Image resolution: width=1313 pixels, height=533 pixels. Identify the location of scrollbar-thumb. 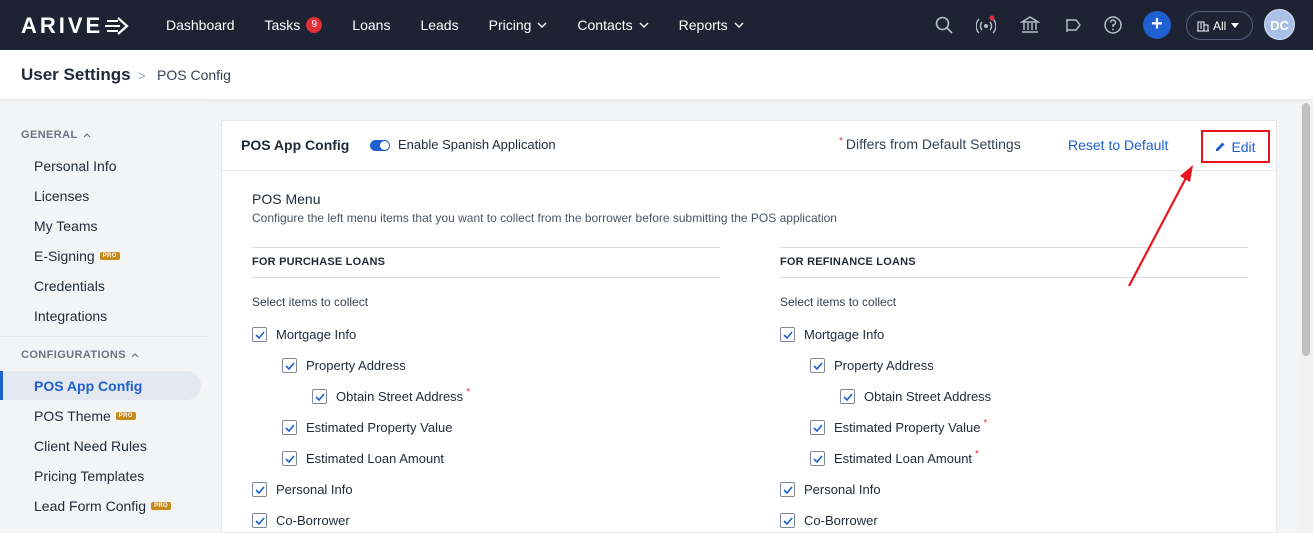
(1306, 229).